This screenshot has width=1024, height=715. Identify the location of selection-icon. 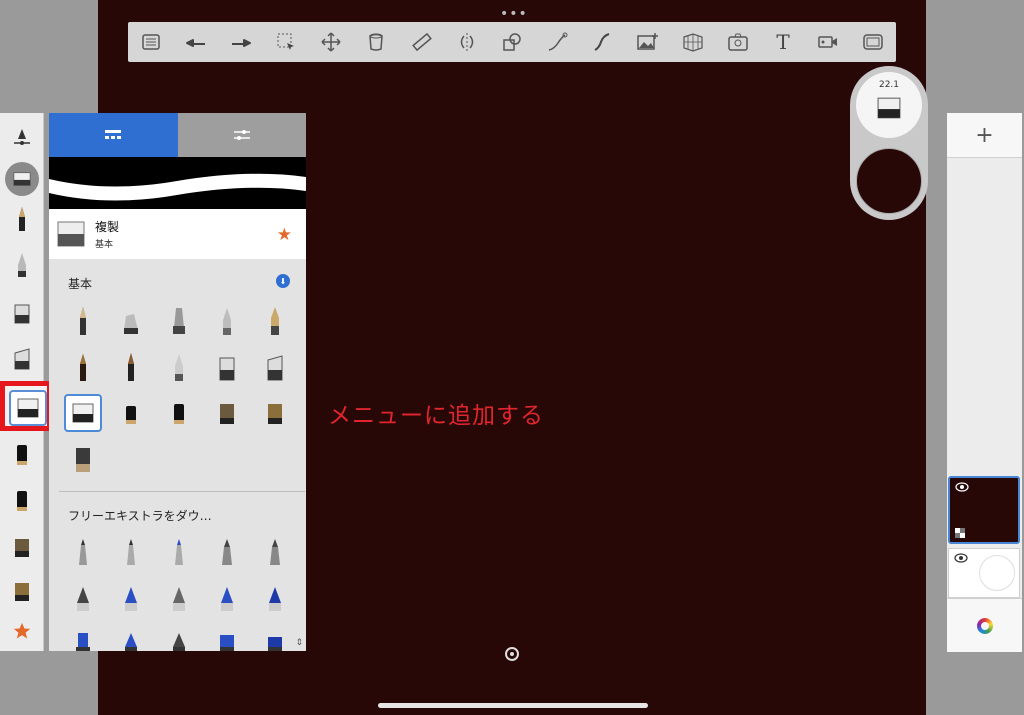
(286, 42).